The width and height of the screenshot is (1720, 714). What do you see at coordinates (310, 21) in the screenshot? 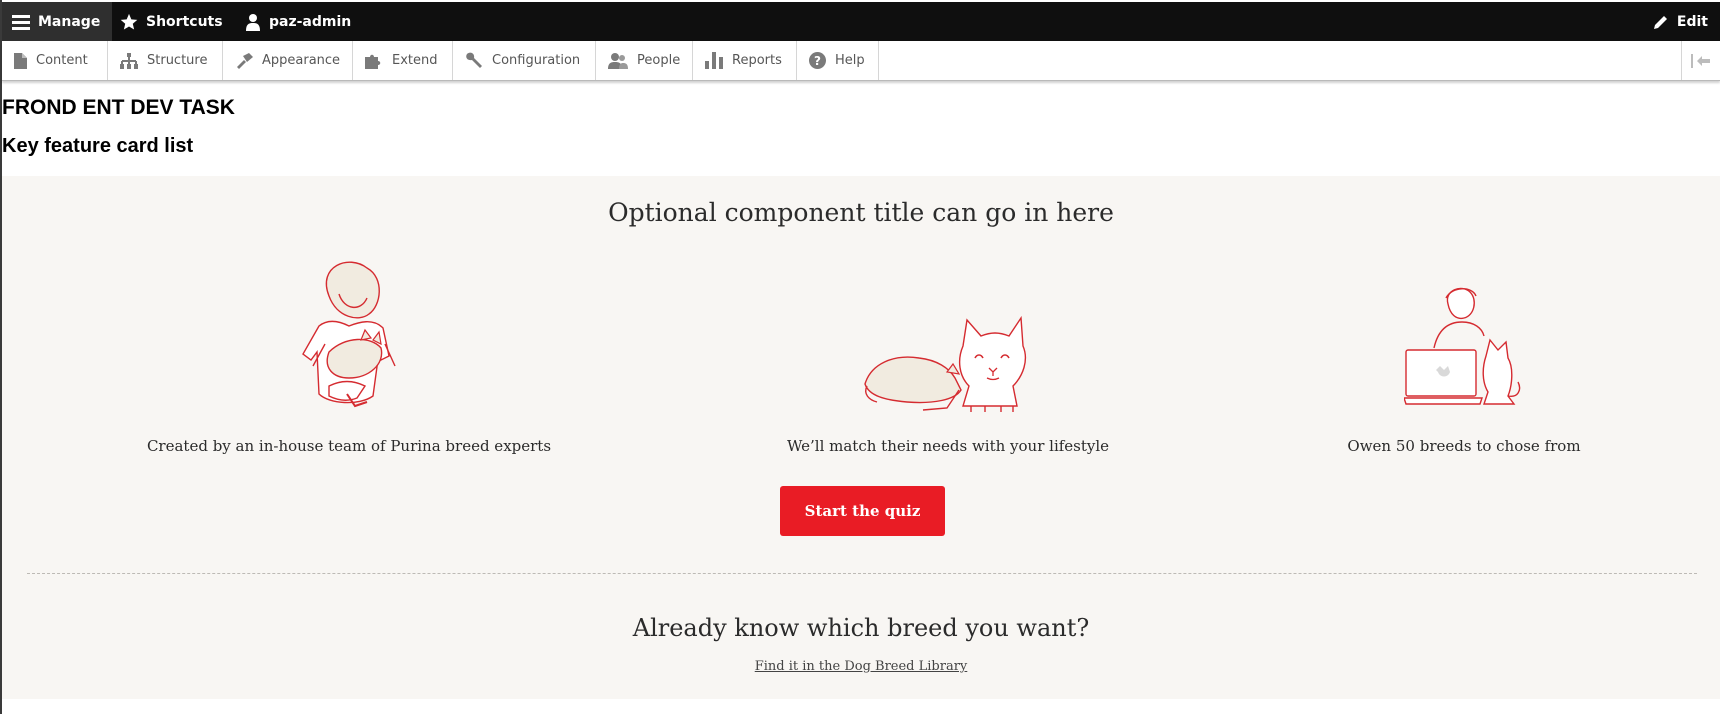
I see `user-label: paz-admin` at bounding box center [310, 21].